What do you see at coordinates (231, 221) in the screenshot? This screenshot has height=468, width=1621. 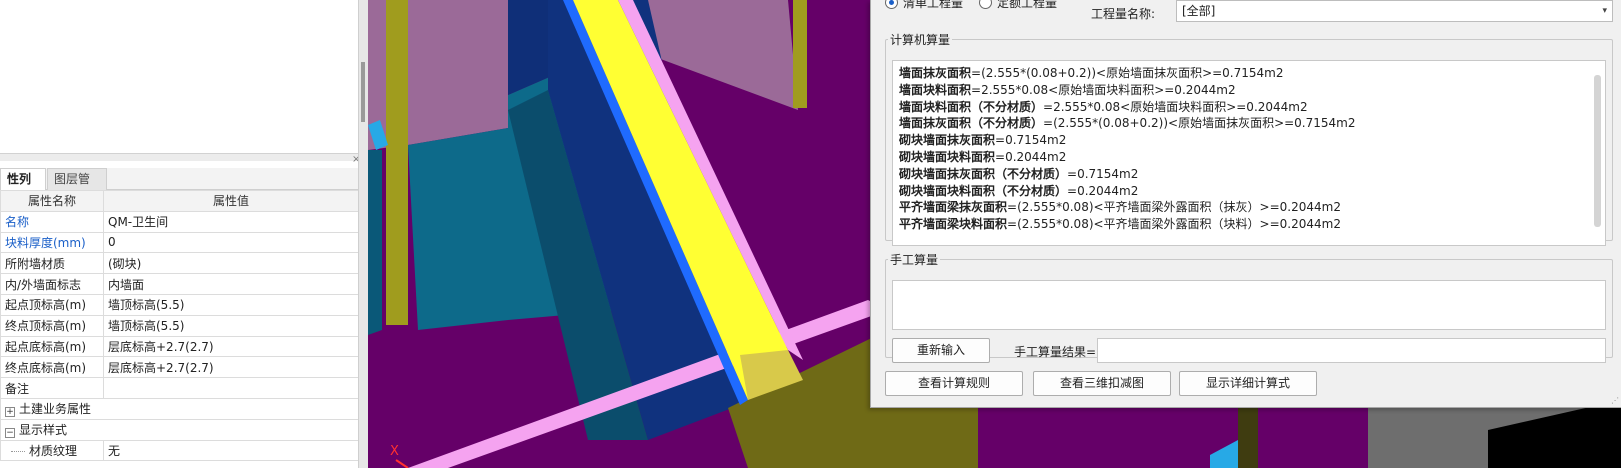 I see `prop-value: QM-卫生间` at bounding box center [231, 221].